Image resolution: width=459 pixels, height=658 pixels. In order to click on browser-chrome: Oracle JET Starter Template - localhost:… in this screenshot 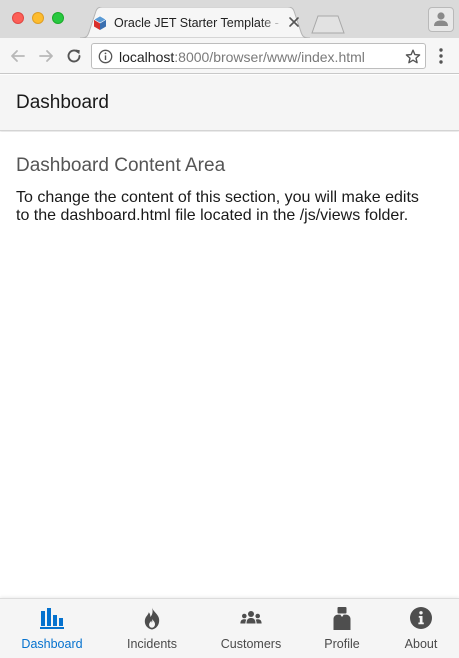, I will do `click(229, 37)`.